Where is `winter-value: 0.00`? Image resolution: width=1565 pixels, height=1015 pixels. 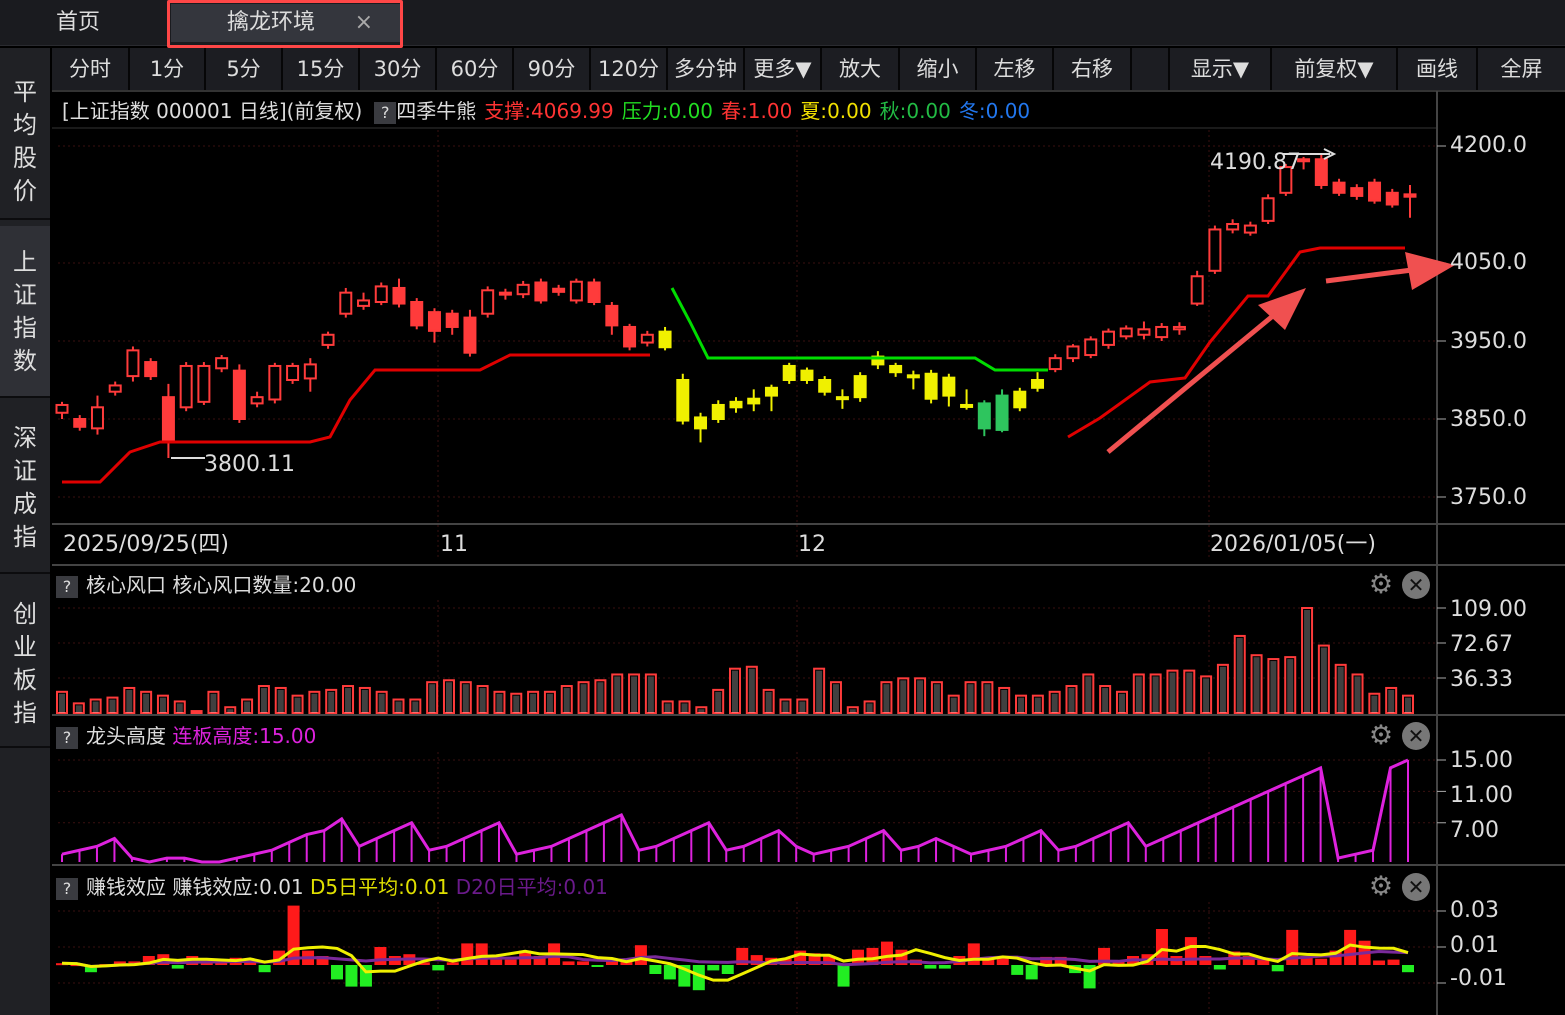 winter-value: 0.00 is located at coordinates (1008, 111).